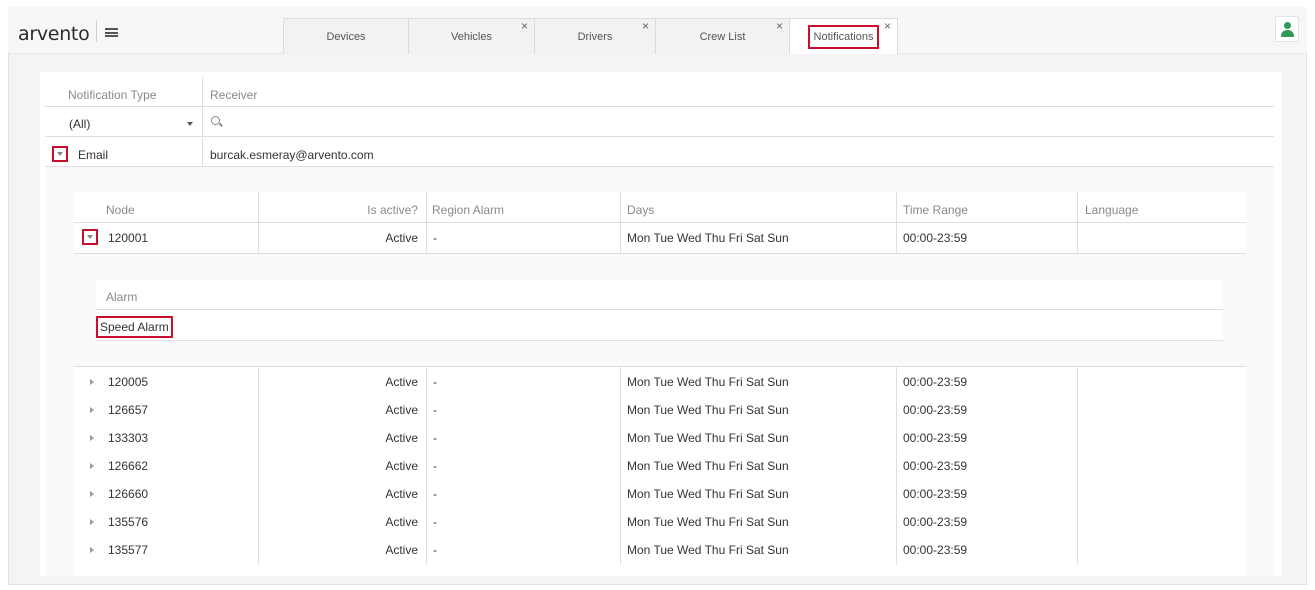  Describe the element at coordinates (468, 210) in the screenshot. I see `column-region-alarm: Region Alarm` at that location.